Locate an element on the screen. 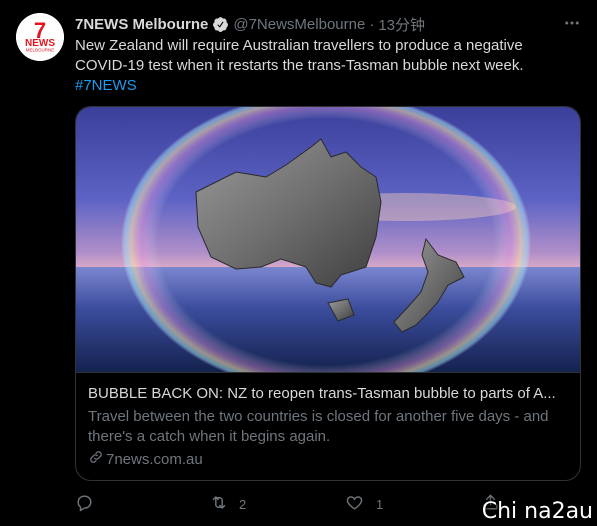 The width and height of the screenshot is (597, 526). reply-button is located at coordinates (91, 504).